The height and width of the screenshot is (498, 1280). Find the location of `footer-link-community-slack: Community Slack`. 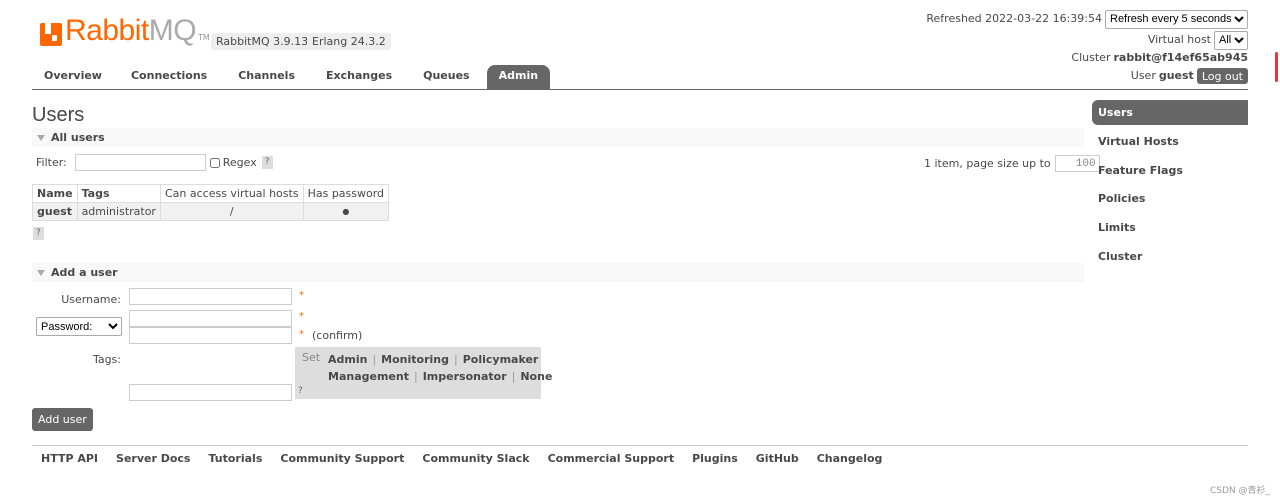

footer-link-community-slack: Community Slack is located at coordinates (475, 459).